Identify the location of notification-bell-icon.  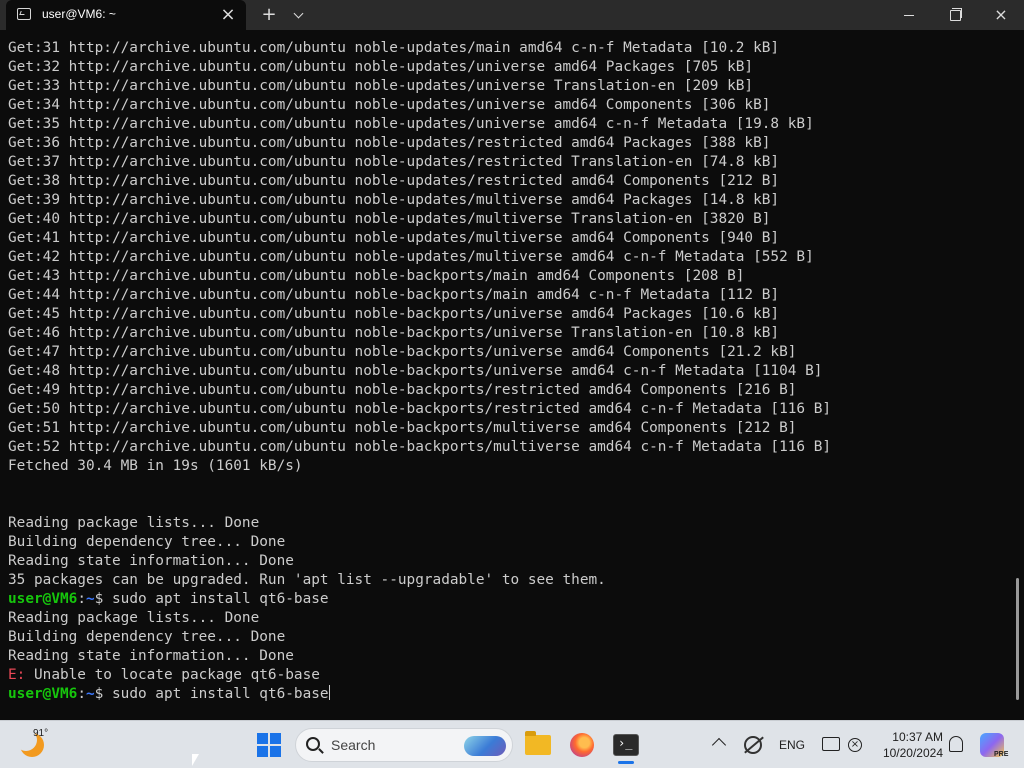
(956, 744).